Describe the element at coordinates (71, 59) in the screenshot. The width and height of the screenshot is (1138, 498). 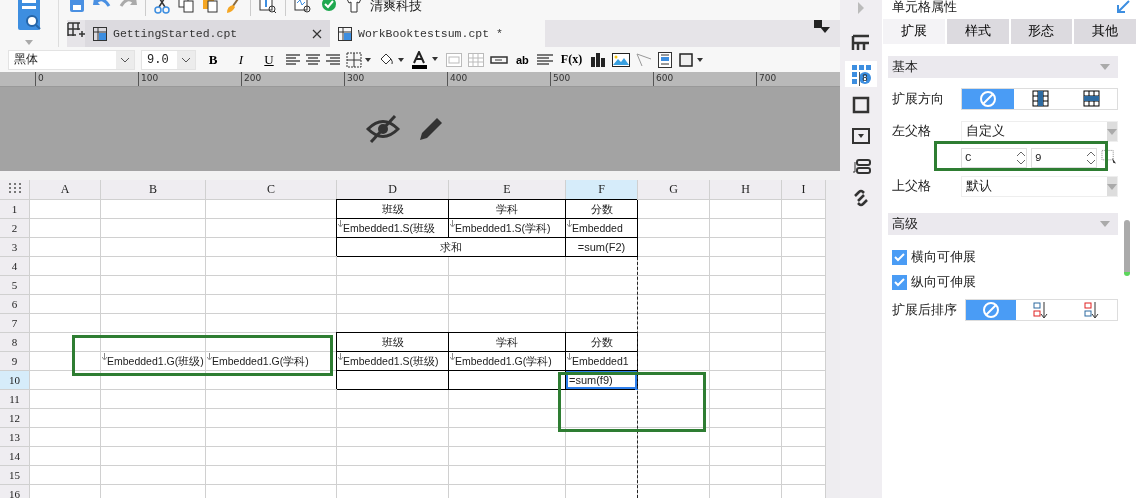
I see `font-dropdown: 黑体` at that location.